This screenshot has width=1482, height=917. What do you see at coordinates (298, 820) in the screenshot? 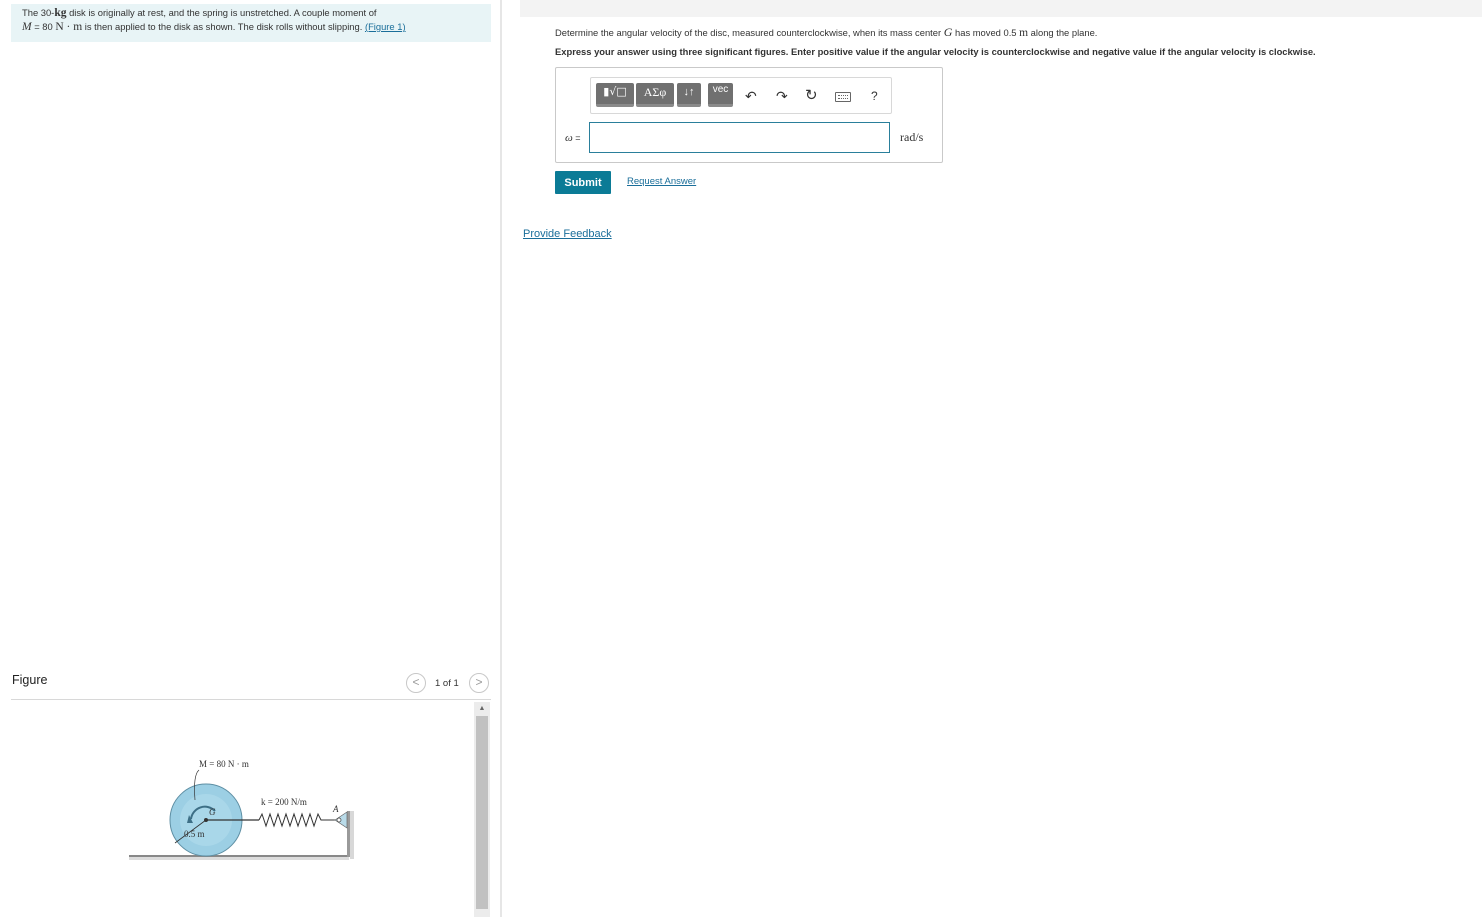
I see `spring` at bounding box center [298, 820].